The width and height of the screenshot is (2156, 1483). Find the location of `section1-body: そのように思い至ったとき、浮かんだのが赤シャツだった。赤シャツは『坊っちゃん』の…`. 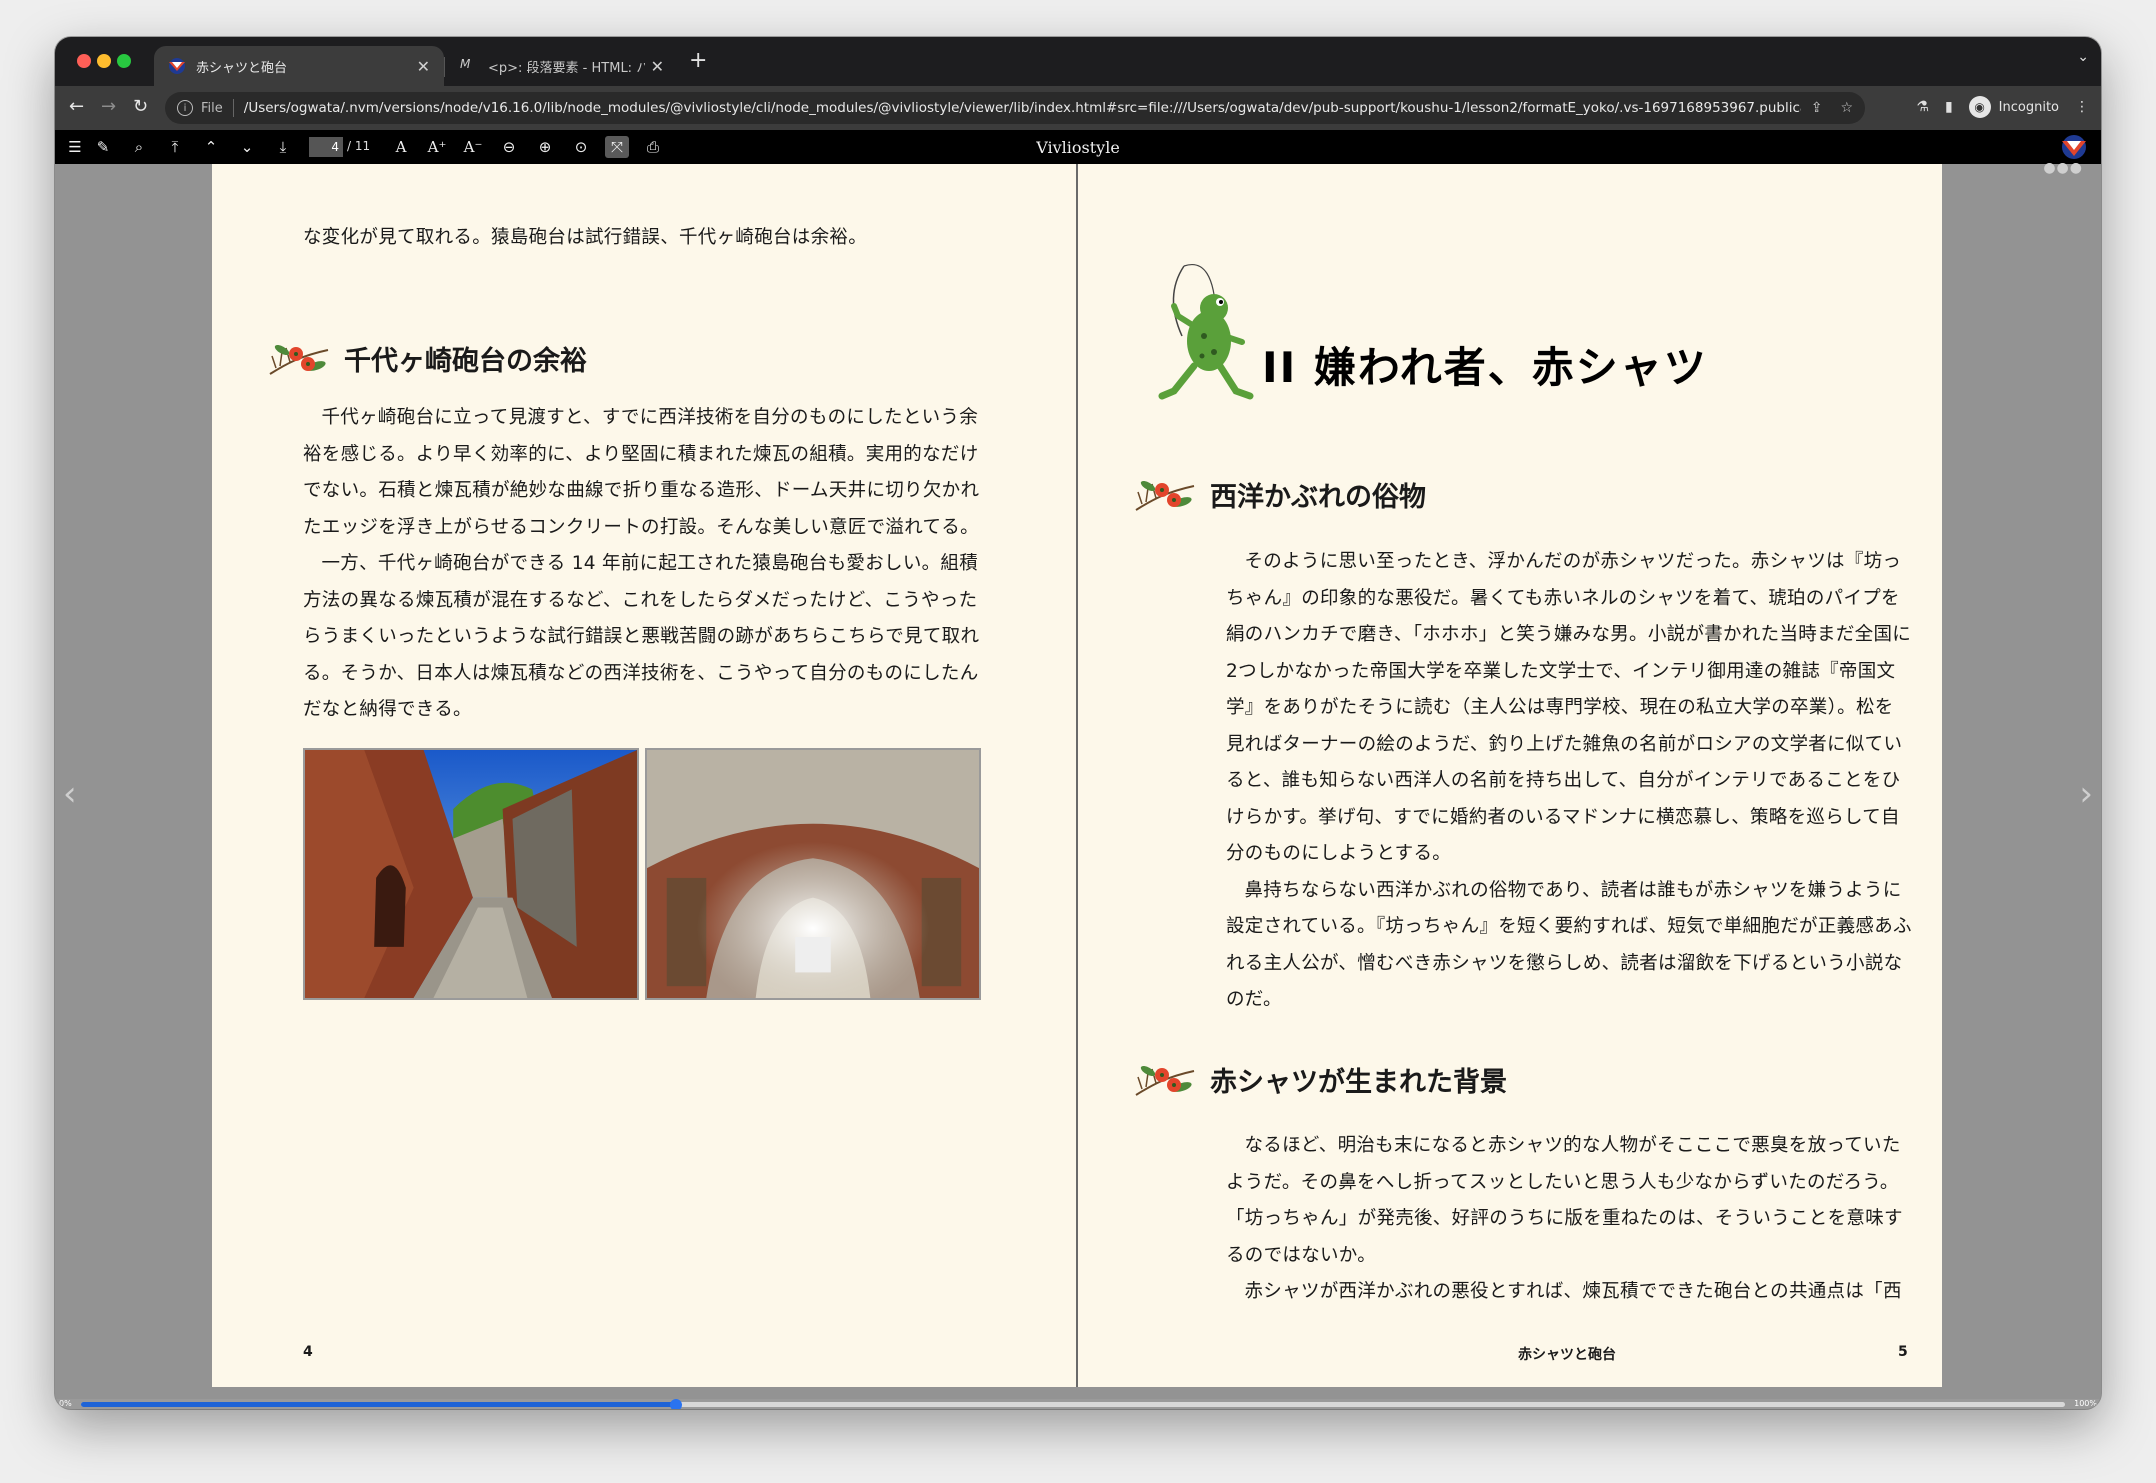

section1-body: そのように思い至ったとき、浮かんだのが赤シャツだった。赤シャツは『坊っちゃん』の… is located at coordinates (1569, 781).